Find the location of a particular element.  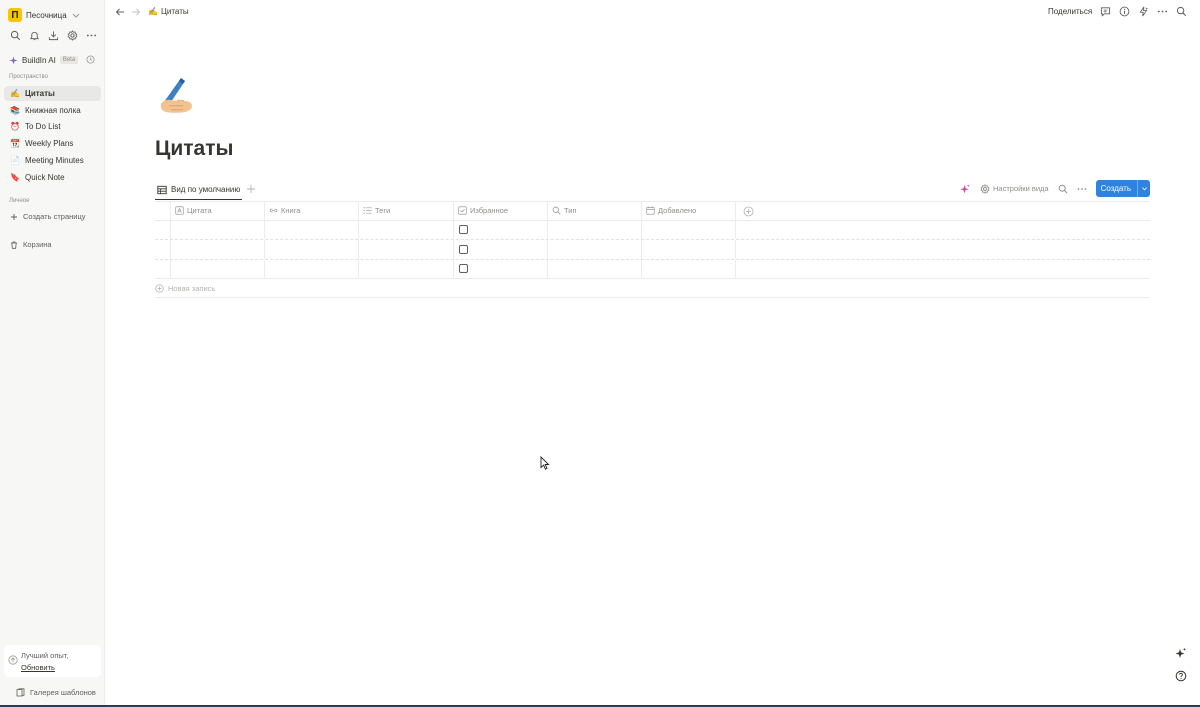

column-header-favorite: Избранное is located at coordinates (500, 211).